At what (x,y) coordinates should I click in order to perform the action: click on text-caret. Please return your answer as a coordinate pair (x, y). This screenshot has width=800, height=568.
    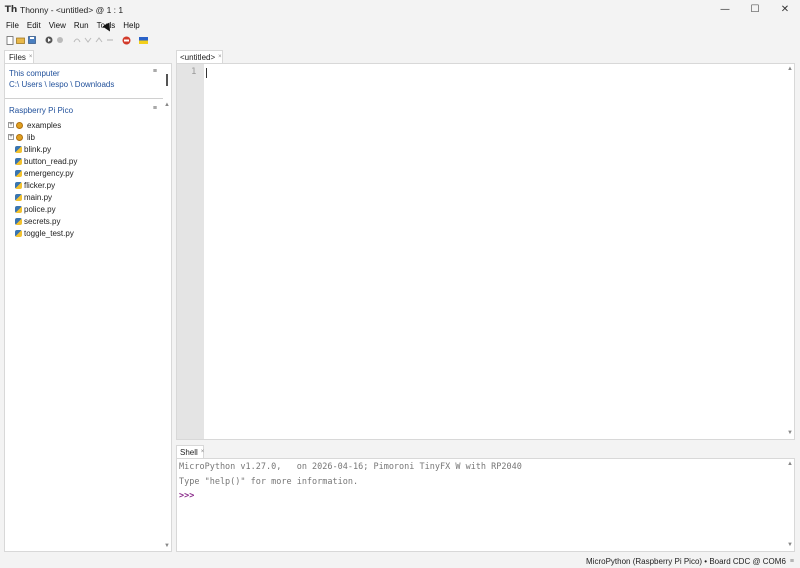
    Looking at the image, I should click on (206, 73).